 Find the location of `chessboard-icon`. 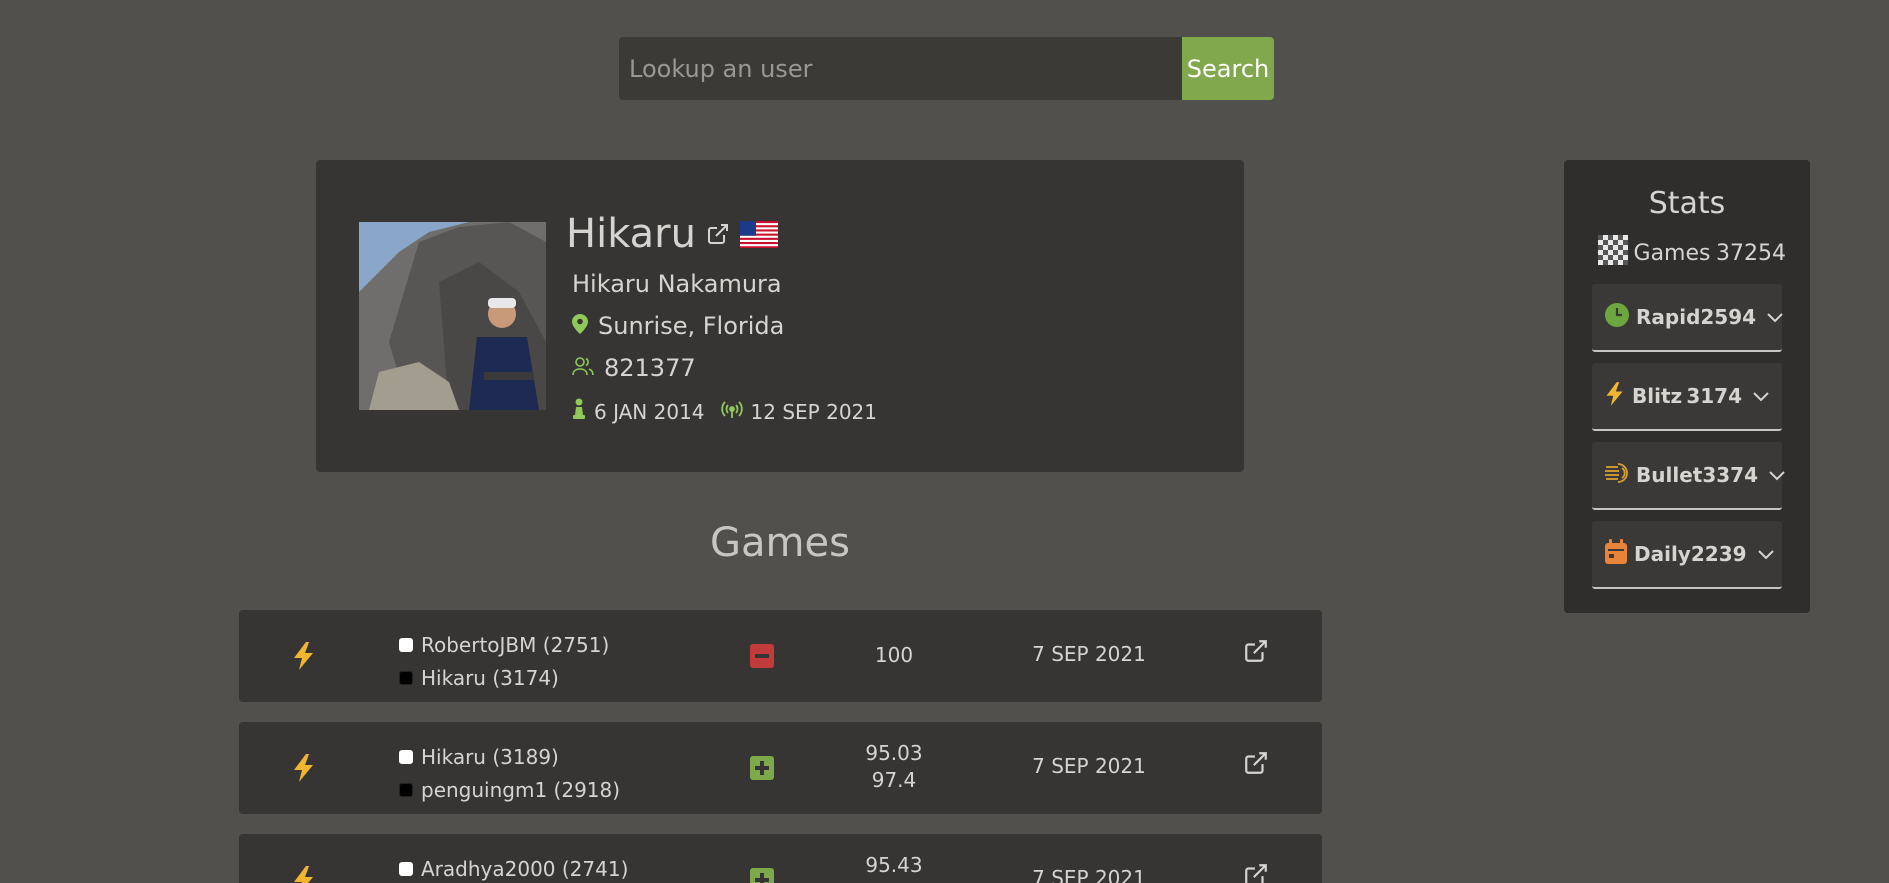

chessboard-icon is located at coordinates (1613, 253).